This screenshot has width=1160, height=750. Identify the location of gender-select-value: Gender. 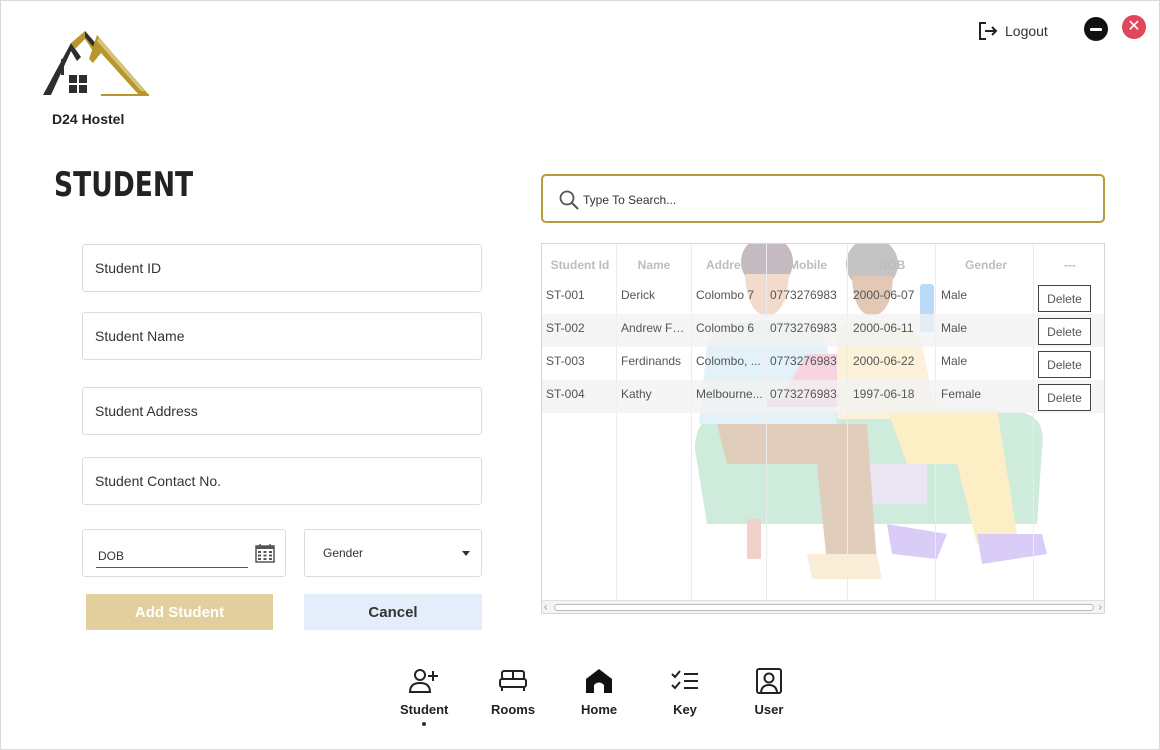
(343, 553).